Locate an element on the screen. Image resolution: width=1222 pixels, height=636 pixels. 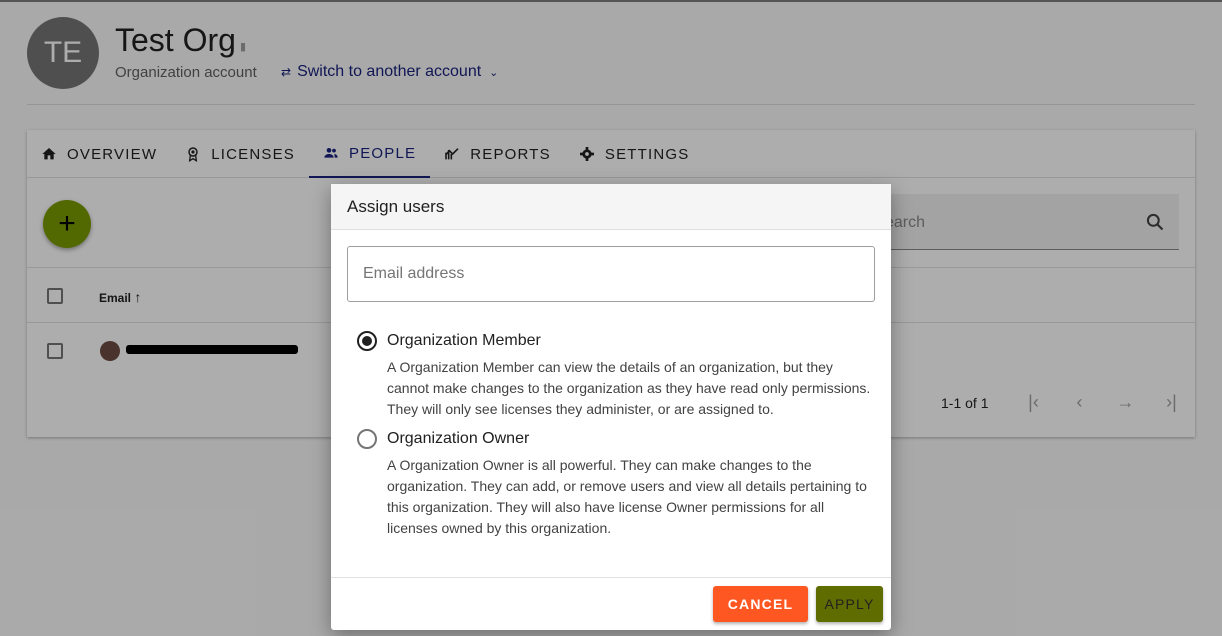
apply-button: APPLY is located at coordinates (849, 604).